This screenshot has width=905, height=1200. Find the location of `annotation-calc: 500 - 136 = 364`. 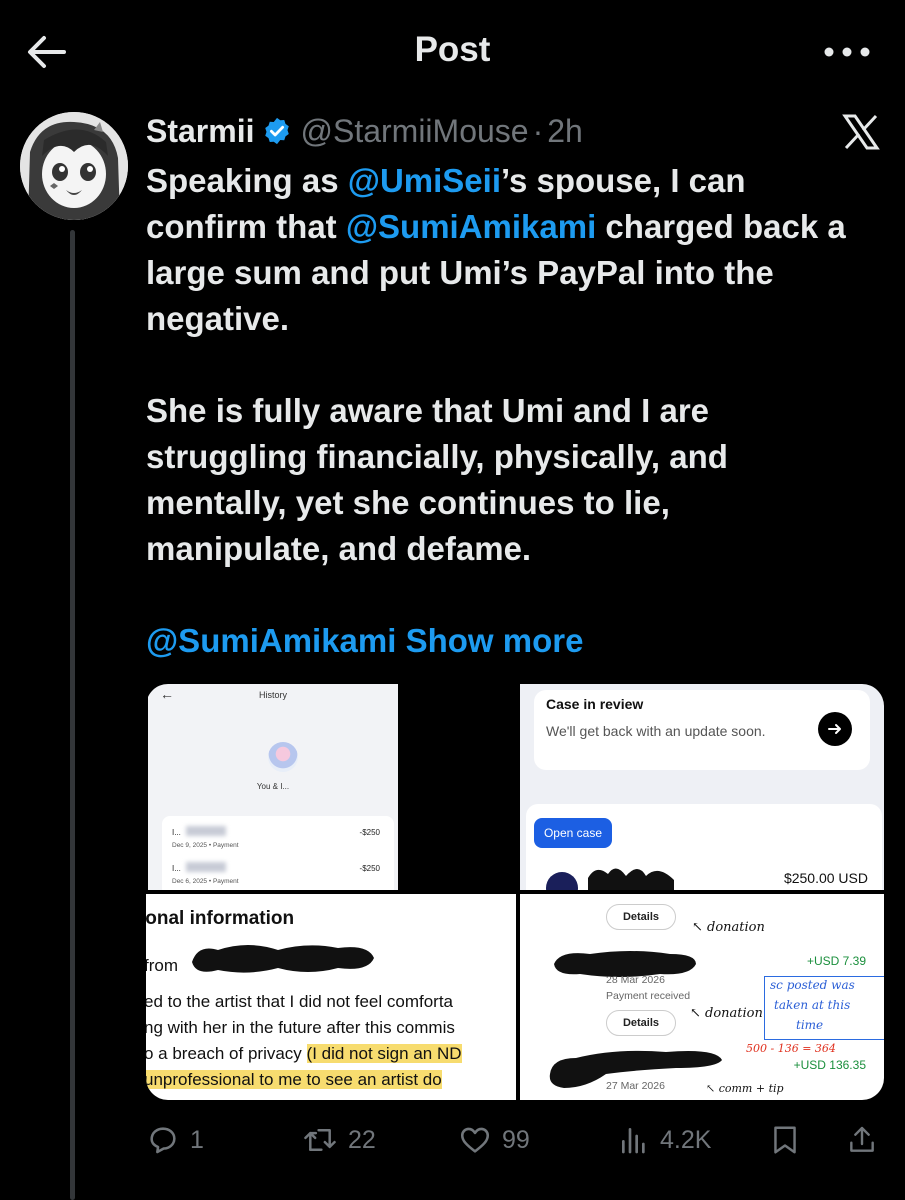

annotation-calc: 500 - 136 = 364 is located at coordinates (791, 1048).